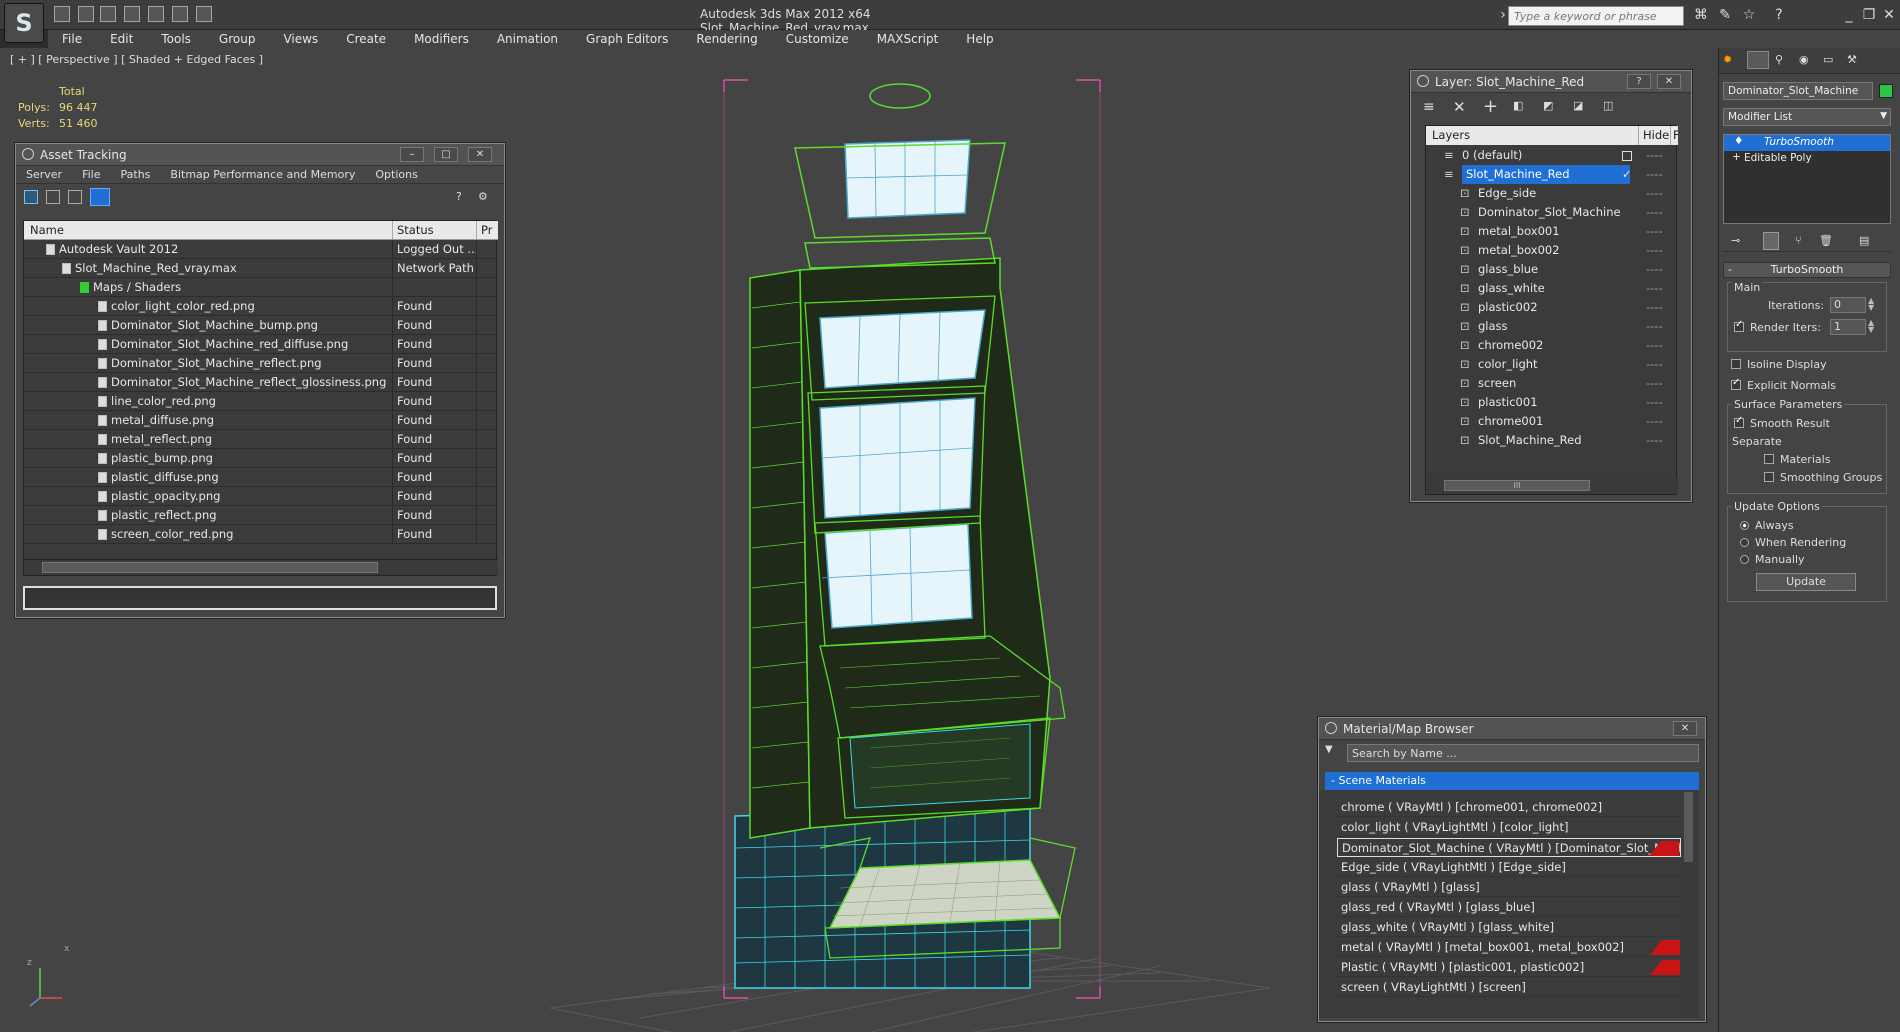  Describe the element at coordinates (1689, 903) in the screenshot. I see `material-vscrollbar` at that location.